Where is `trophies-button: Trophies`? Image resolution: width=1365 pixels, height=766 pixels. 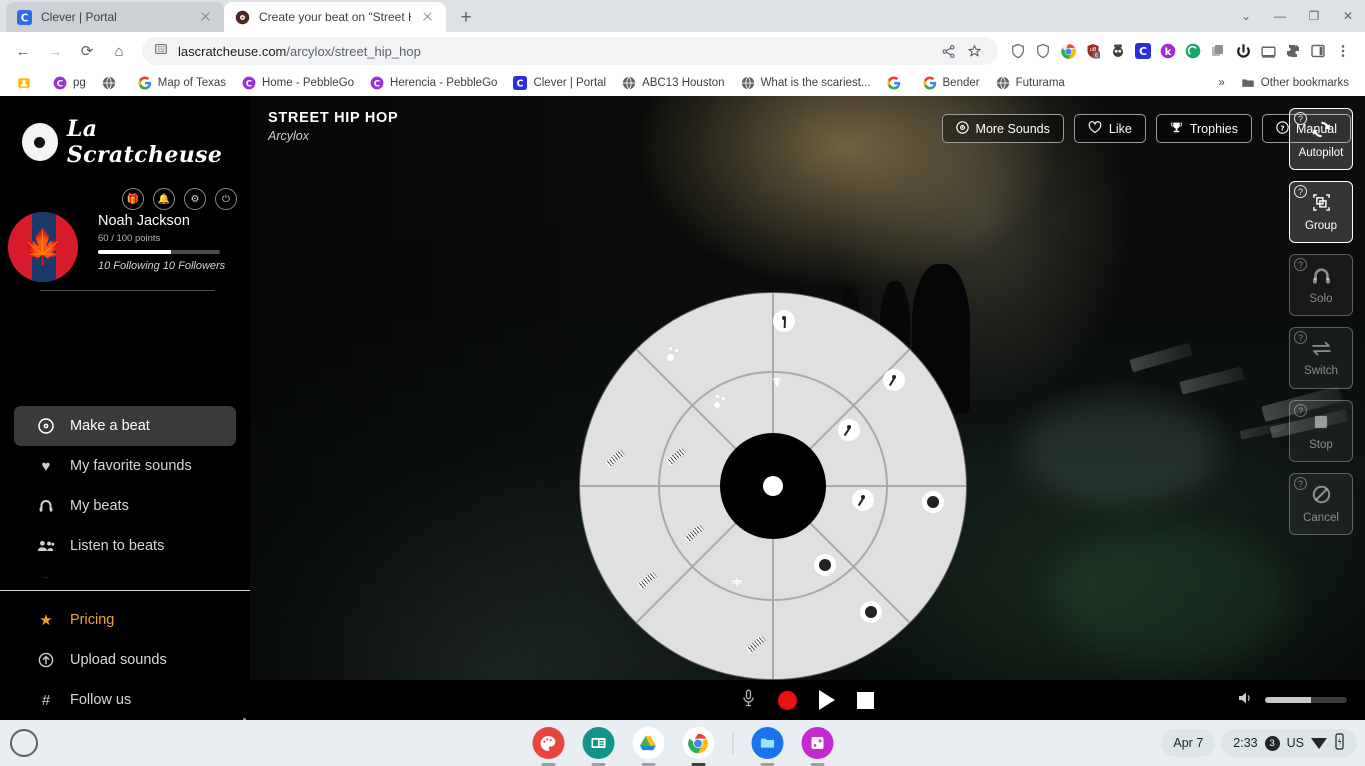 trophies-button: Trophies is located at coordinates (1203, 128).